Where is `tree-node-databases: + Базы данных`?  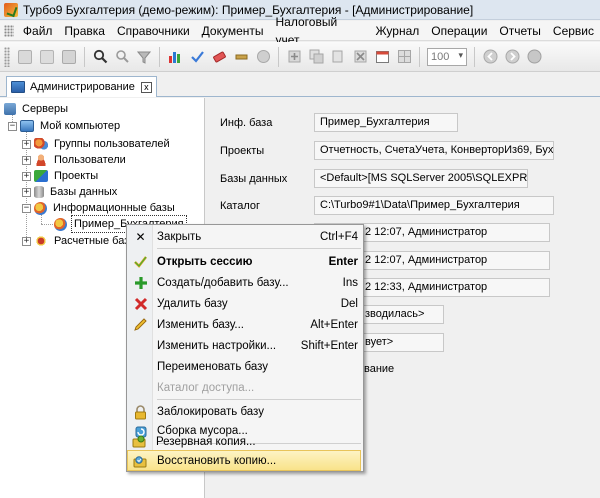 tree-node-databases: + Базы данных is located at coordinates (70, 192).